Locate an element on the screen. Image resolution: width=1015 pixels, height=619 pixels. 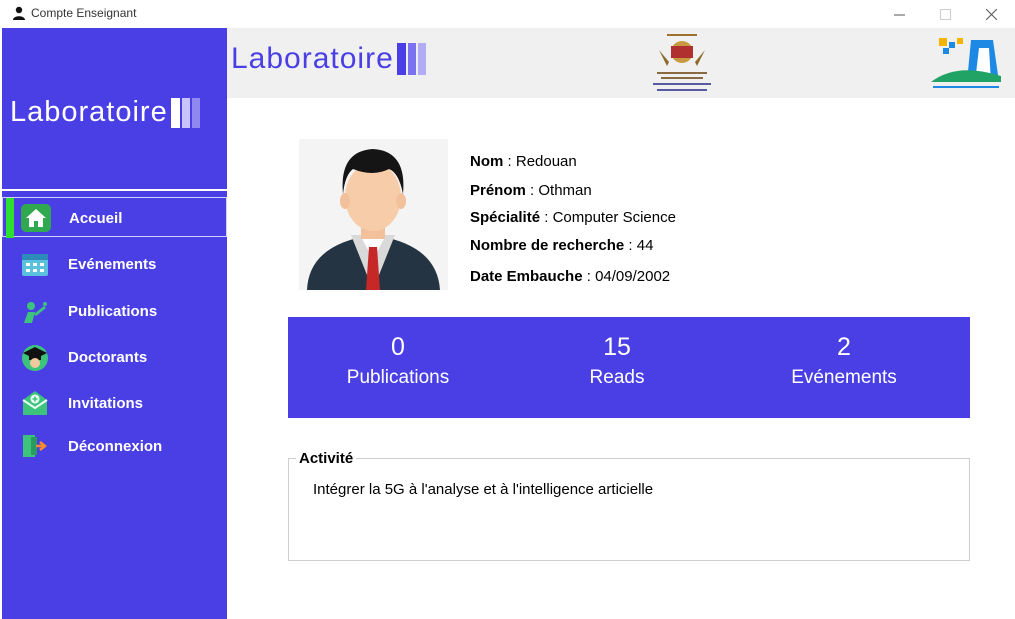
sidebar-item-invitations: Invitations is located at coordinates (114, 403).